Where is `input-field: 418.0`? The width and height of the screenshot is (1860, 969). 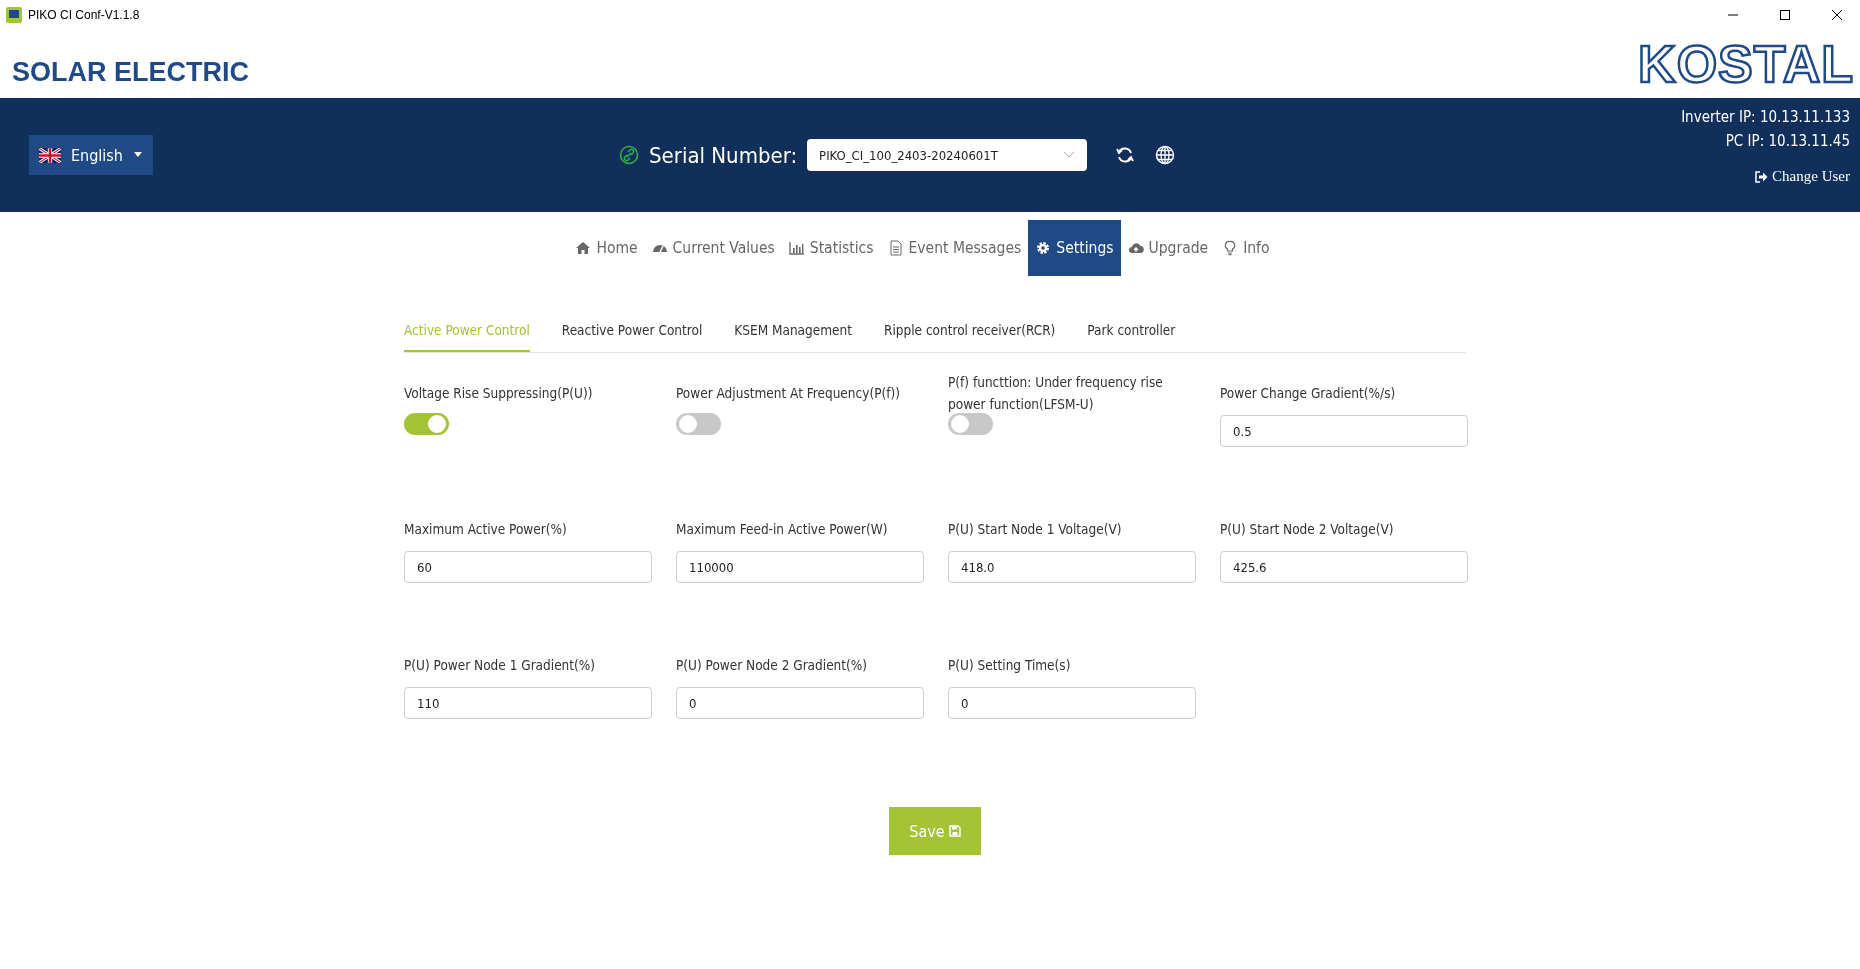
input-field: 418.0 is located at coordinates (1072, 567).